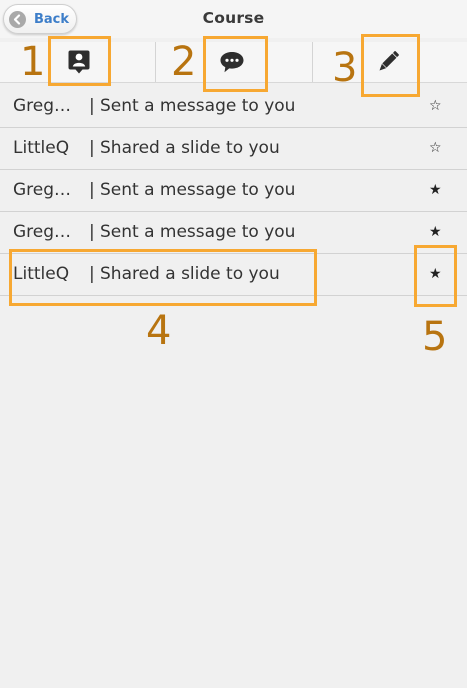 Image resolution: width=467 pixels, height=688 pixels. What do you see at coordinates (190, 148) in the screenshot?
I see `message-text: Shared a slide to you` at bounding box center [190, 148].